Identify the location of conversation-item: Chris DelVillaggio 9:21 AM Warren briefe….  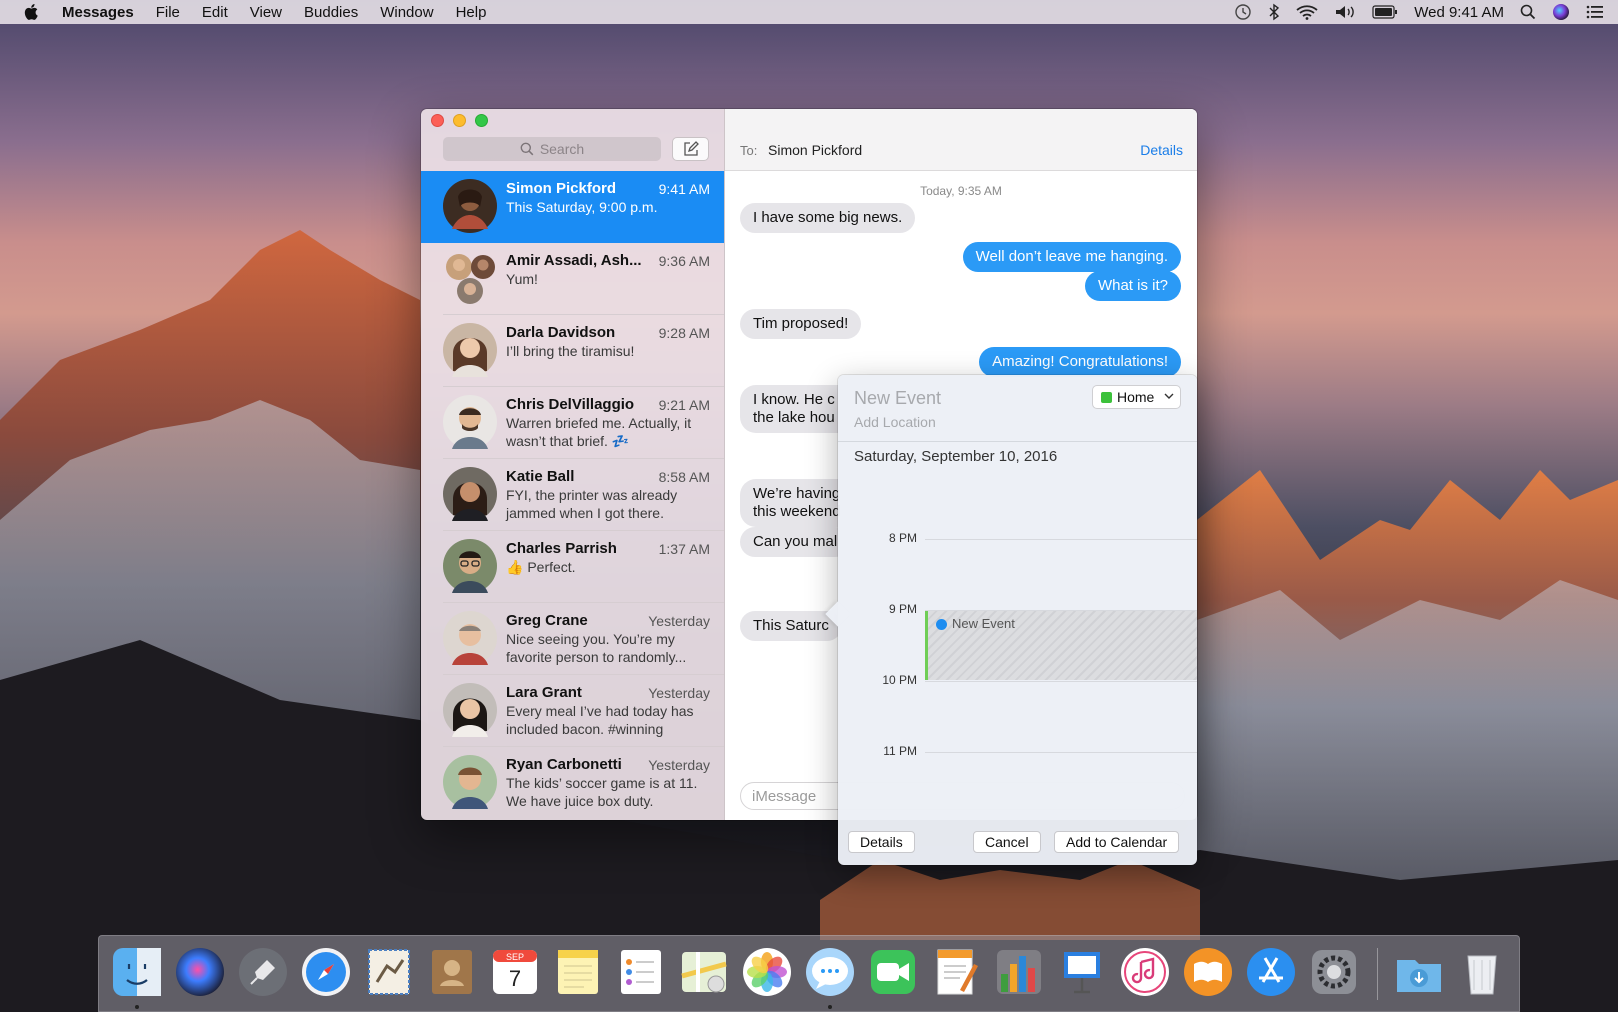
(572, 423).